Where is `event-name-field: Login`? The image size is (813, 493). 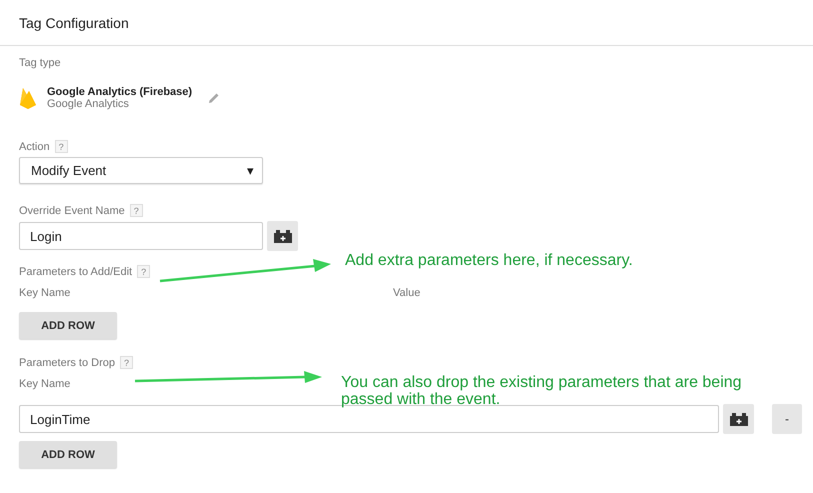
event-name-field: Login is located at coordinates (141, 236).